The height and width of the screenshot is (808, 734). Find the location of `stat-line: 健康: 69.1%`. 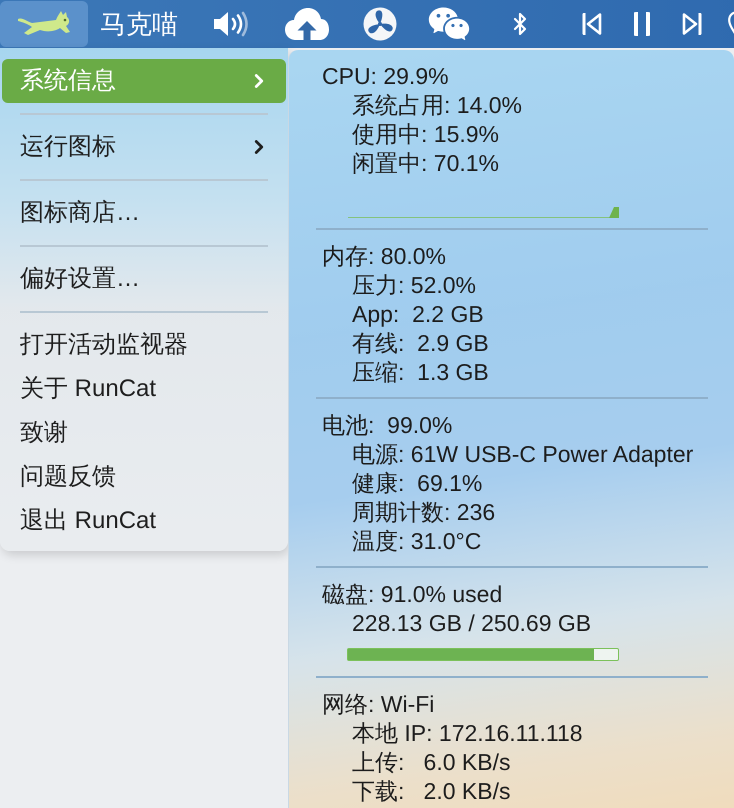

stat-line: 健康: 69.1% is located at coordinates (416, 483).